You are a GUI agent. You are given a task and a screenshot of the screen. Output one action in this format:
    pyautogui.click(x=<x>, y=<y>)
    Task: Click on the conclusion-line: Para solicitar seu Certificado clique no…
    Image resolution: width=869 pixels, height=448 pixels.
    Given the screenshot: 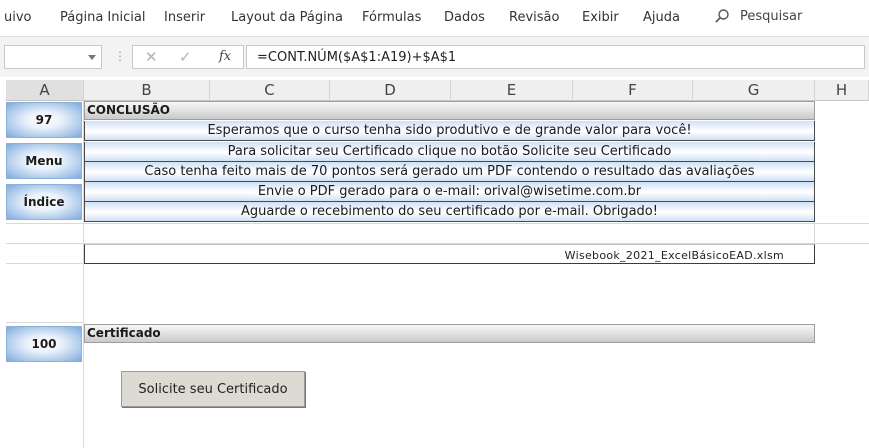 What is the action you would take?
    pyautogui.click(x=449, y=152)
    